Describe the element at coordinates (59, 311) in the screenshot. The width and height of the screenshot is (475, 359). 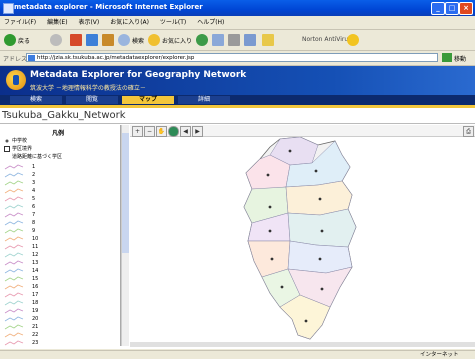
I see `legend-numbered-row: 19` at that location.